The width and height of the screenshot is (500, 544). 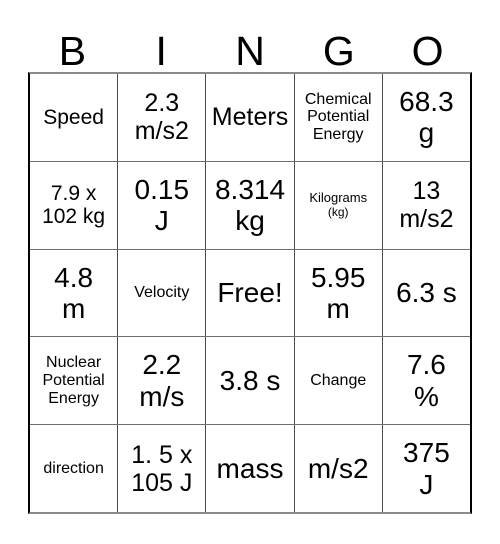 What do you see at coordinates (161, 51) in the screenshot?
I see `bingo-header-letter-i: I` at bounding box center [161, 51].